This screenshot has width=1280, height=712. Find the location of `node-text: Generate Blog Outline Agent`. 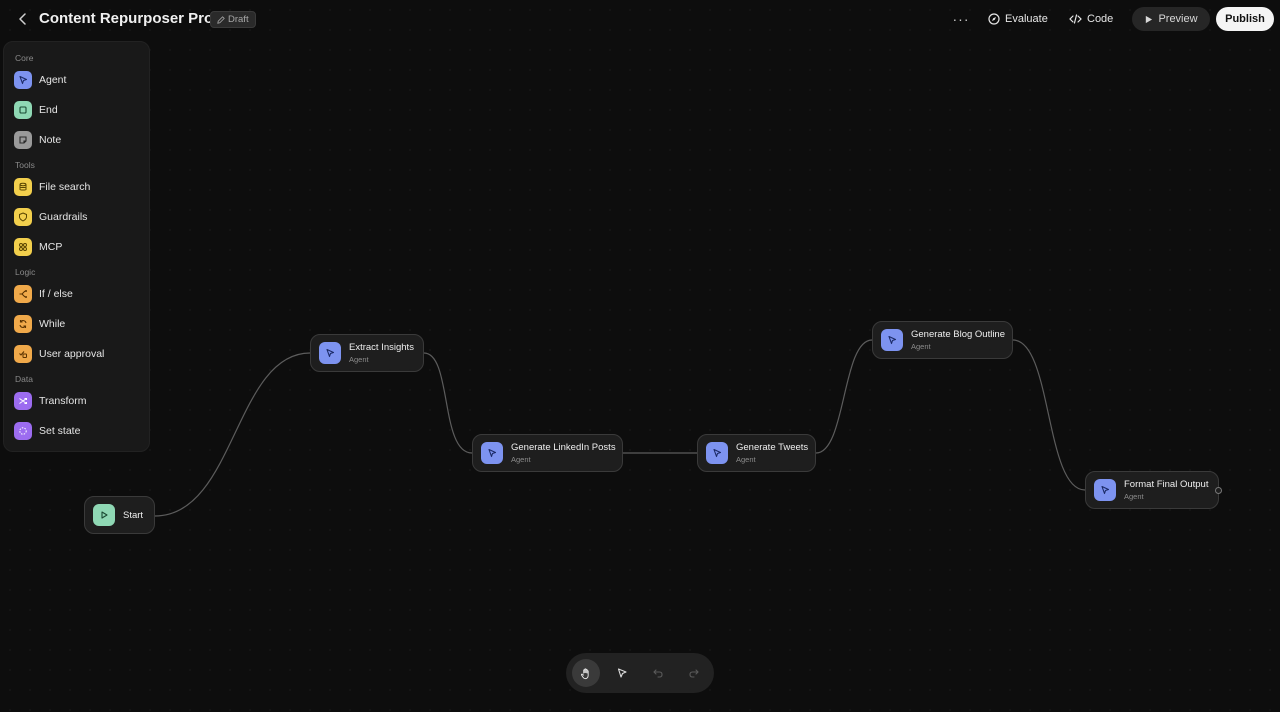

node-text: Generate Blog Outline Agent is located at coordinates (958, 340).